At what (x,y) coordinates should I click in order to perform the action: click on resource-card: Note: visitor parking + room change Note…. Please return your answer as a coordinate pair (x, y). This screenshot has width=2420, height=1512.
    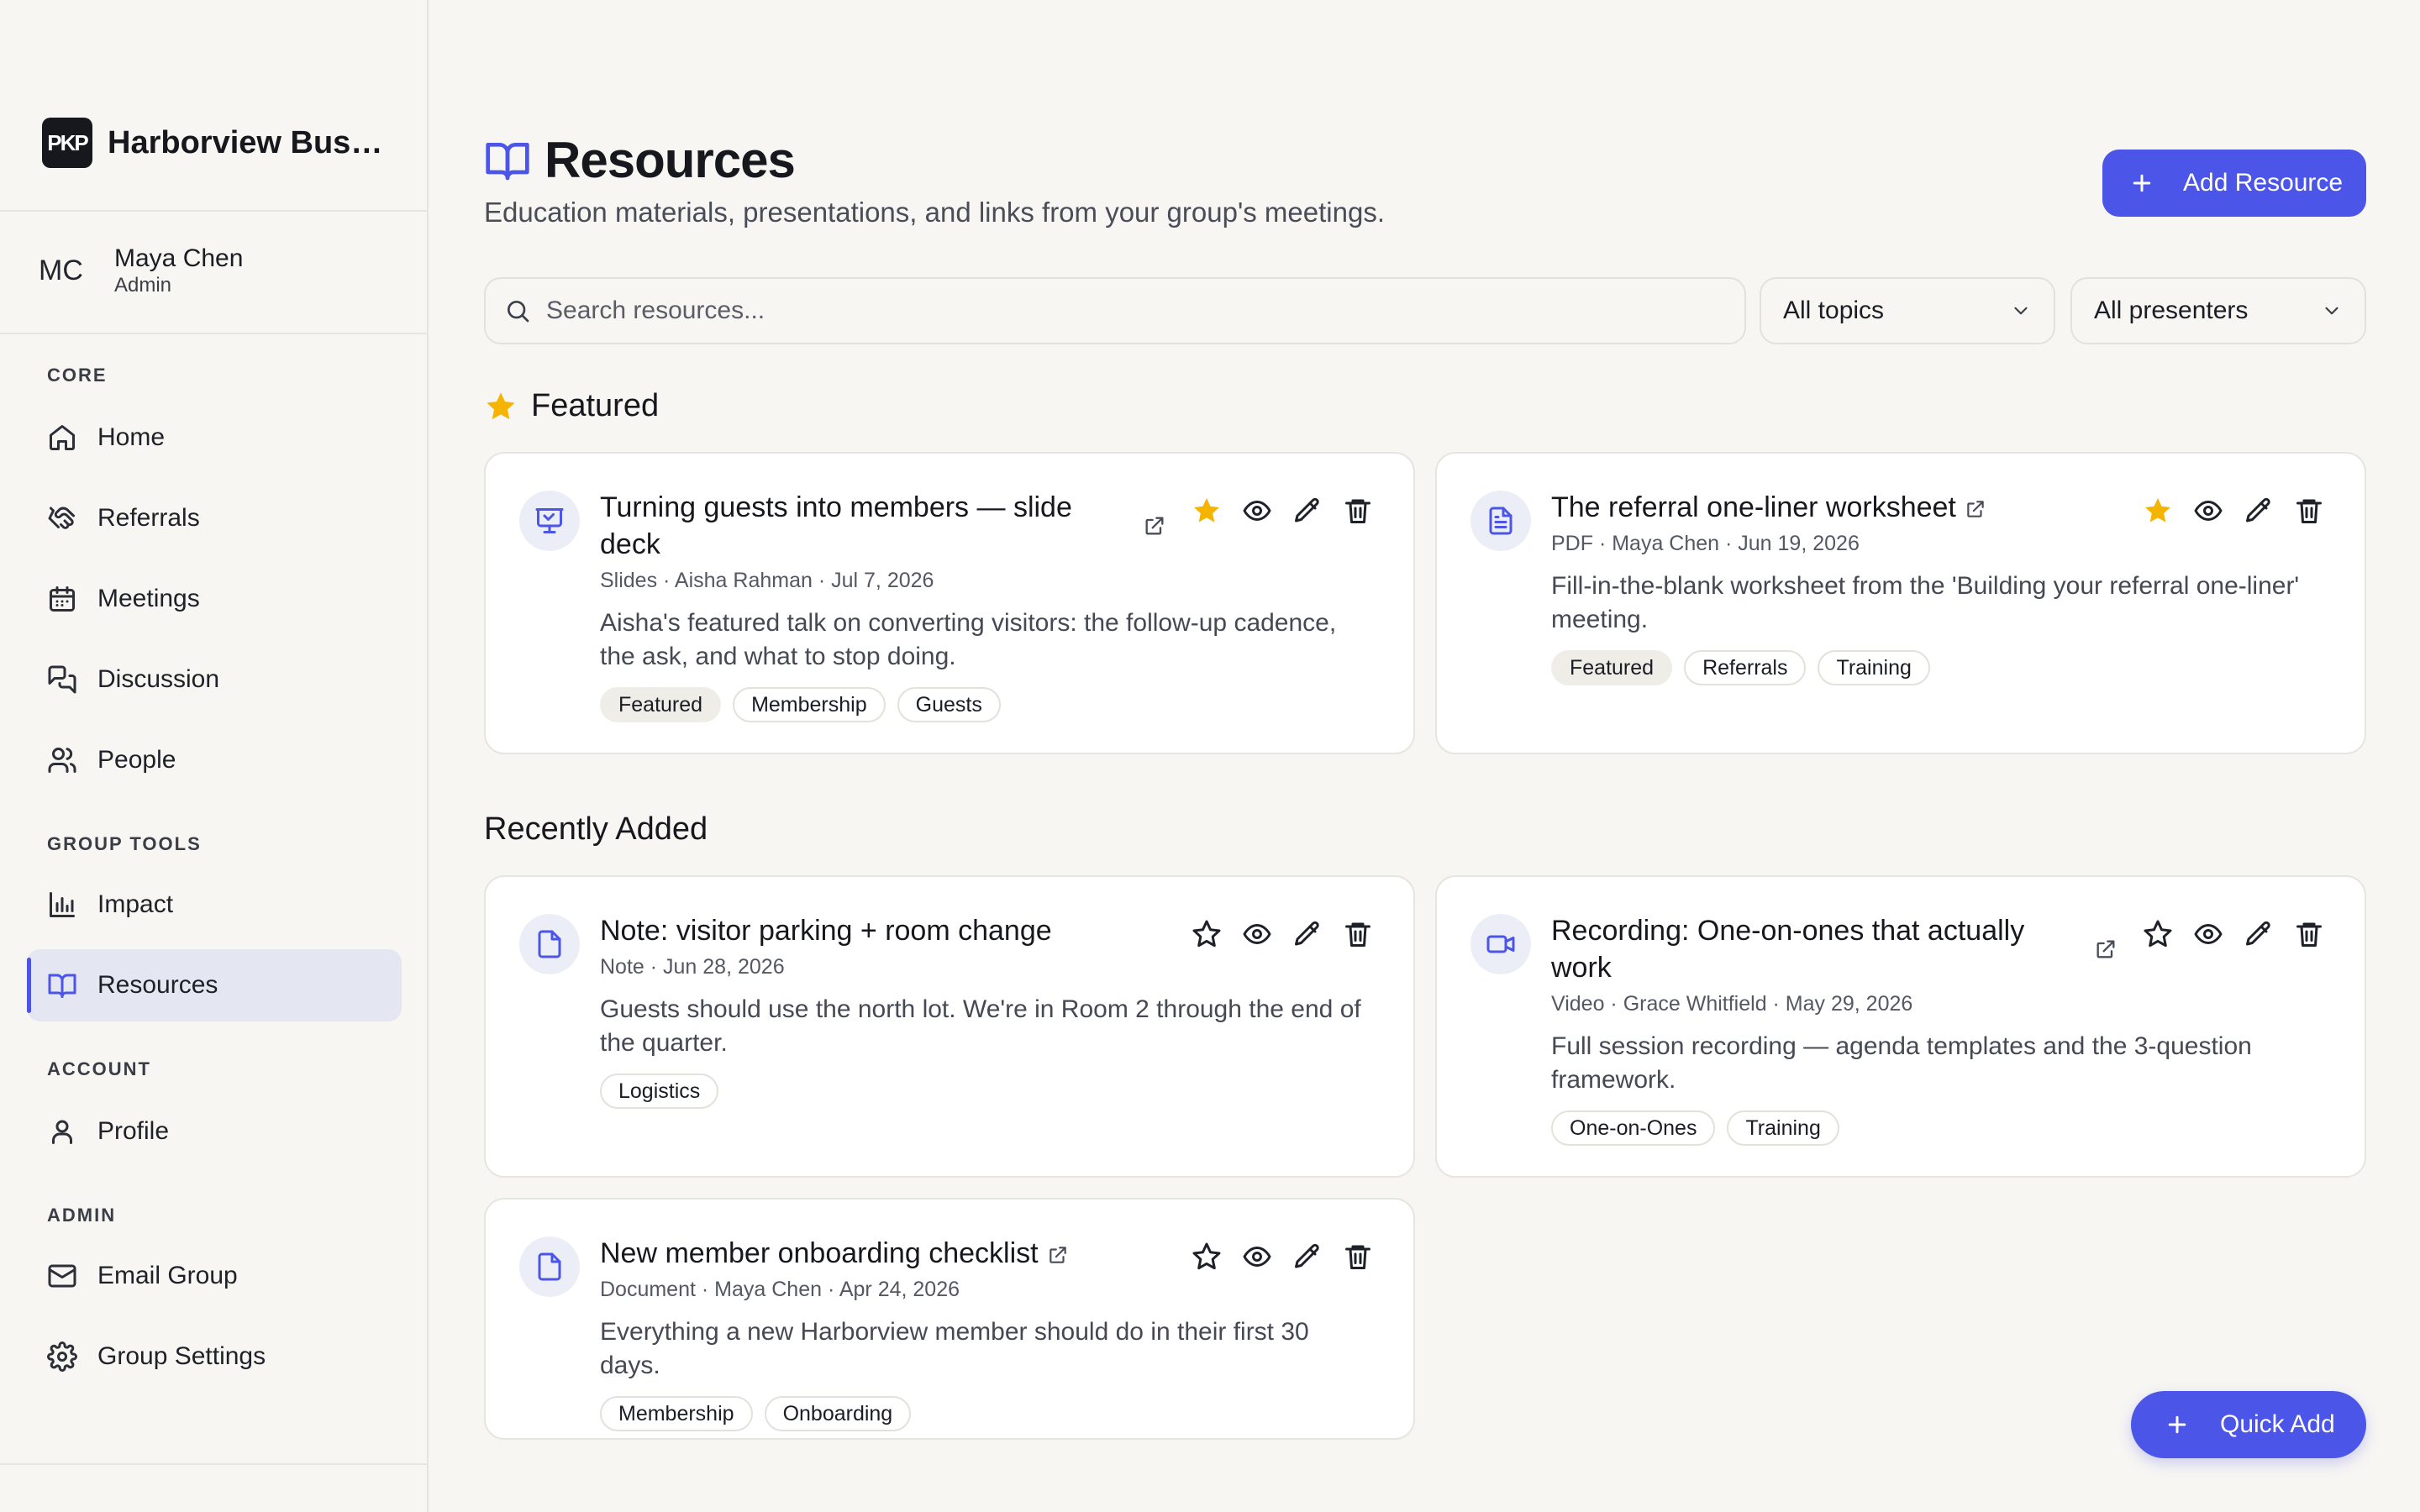
    Looking at the image, I should click on (950, 1026).